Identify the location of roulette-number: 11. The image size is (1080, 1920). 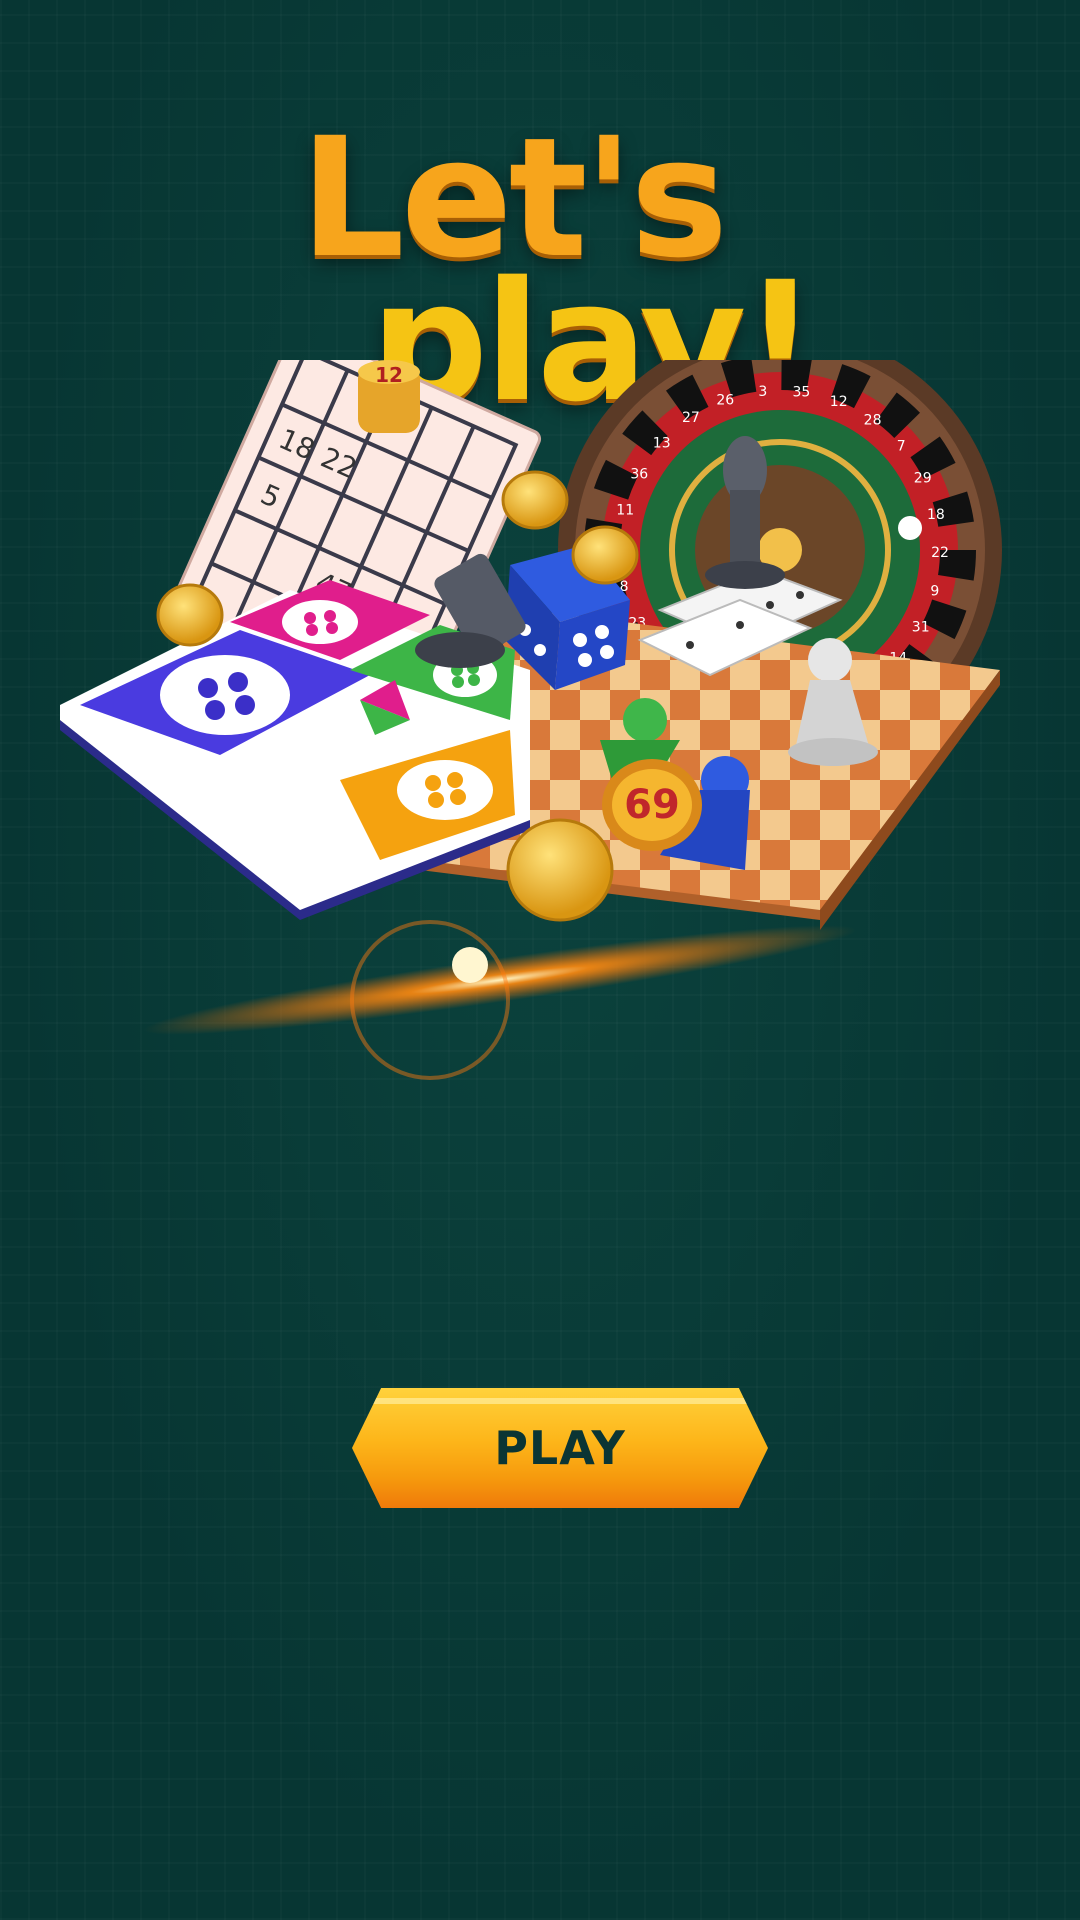
(625, 511).